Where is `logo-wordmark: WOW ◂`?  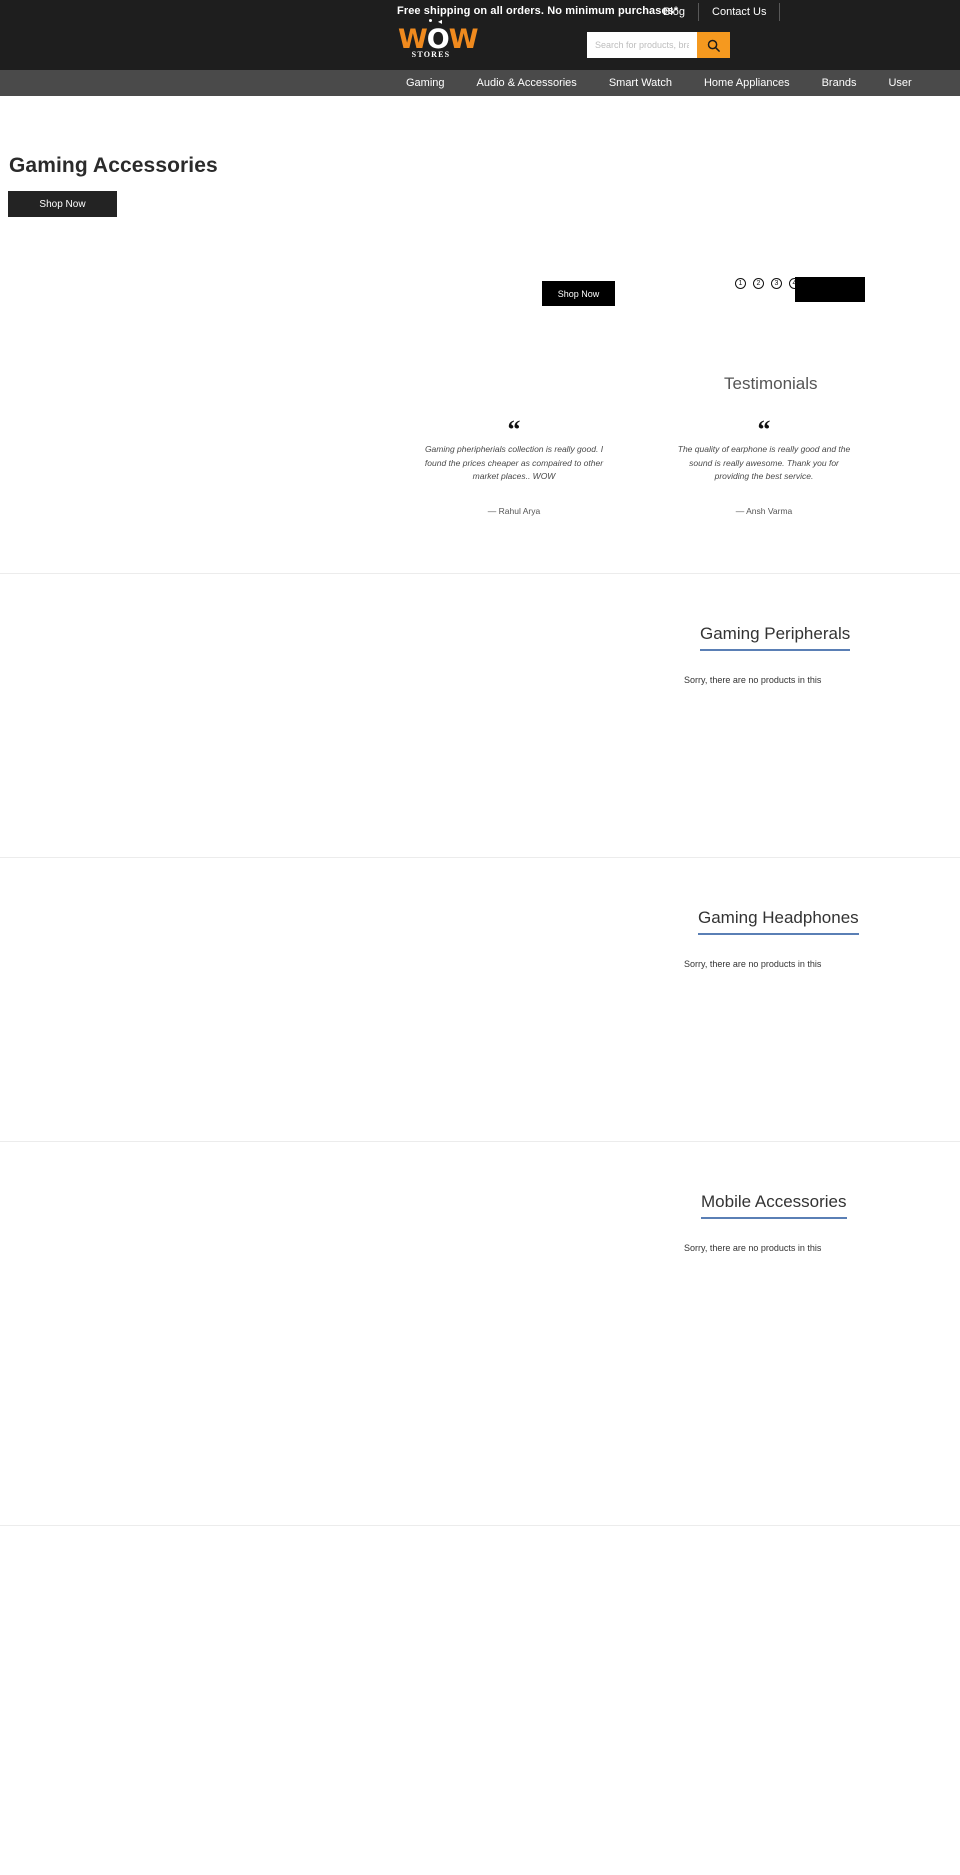
logo-wordmark: WOW ◂ is located at coordinates (438, 36).